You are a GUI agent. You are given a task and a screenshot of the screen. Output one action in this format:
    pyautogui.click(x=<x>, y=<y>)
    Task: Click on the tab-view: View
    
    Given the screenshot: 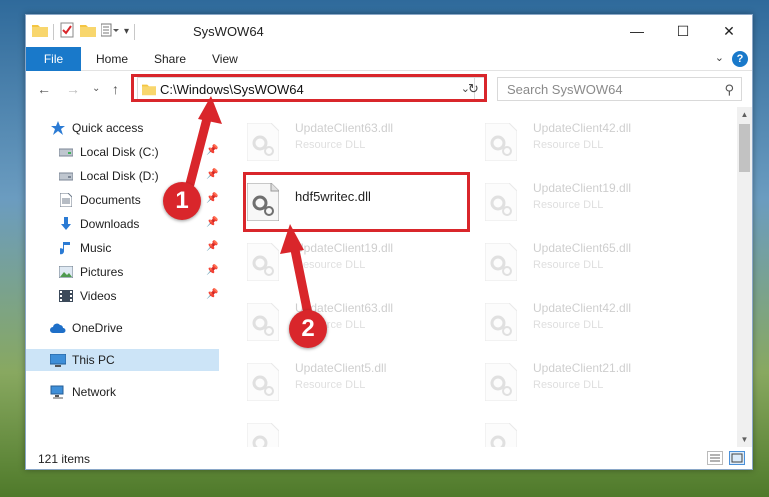 What is the action you would take?
    pyautogui.click(x=225, y=59)
    